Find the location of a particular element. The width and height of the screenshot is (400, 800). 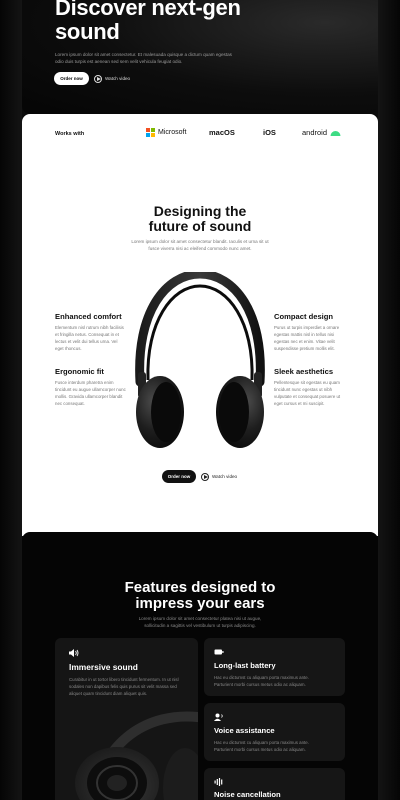

noise-cancellation-card: Noise cancellation is located at coordinates (274, 784).